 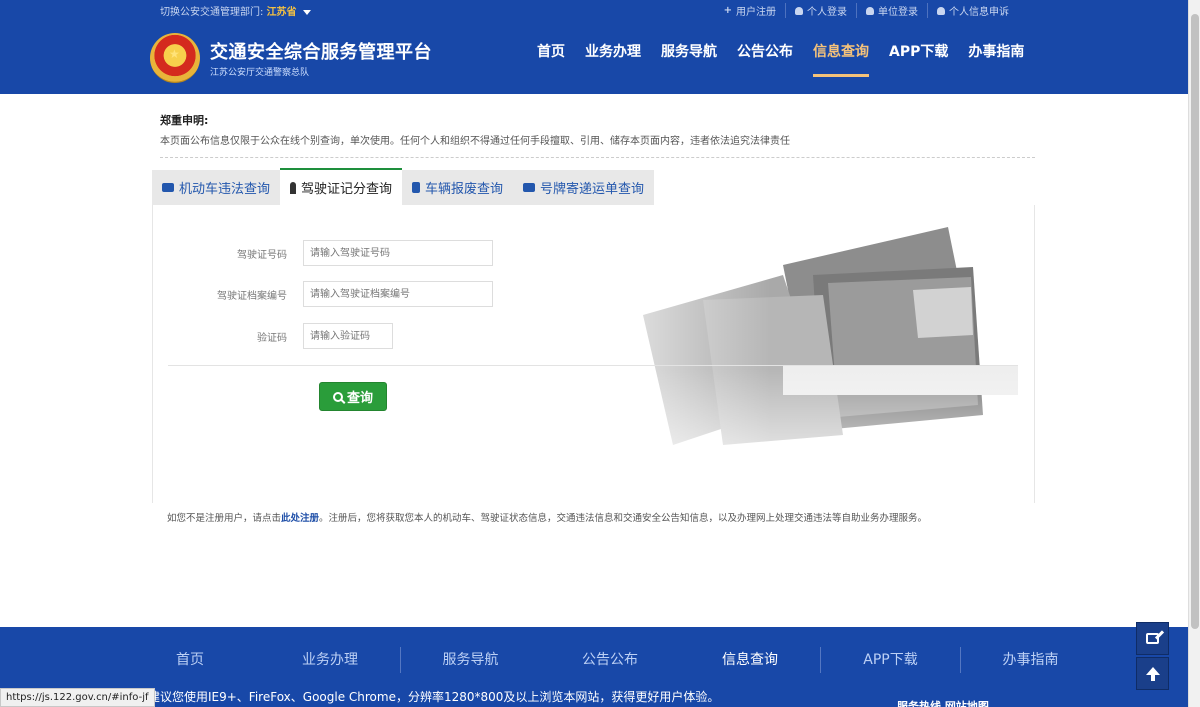 I want to click on footer-nav-announcements: 公告公布, so click(x=610, y=660).